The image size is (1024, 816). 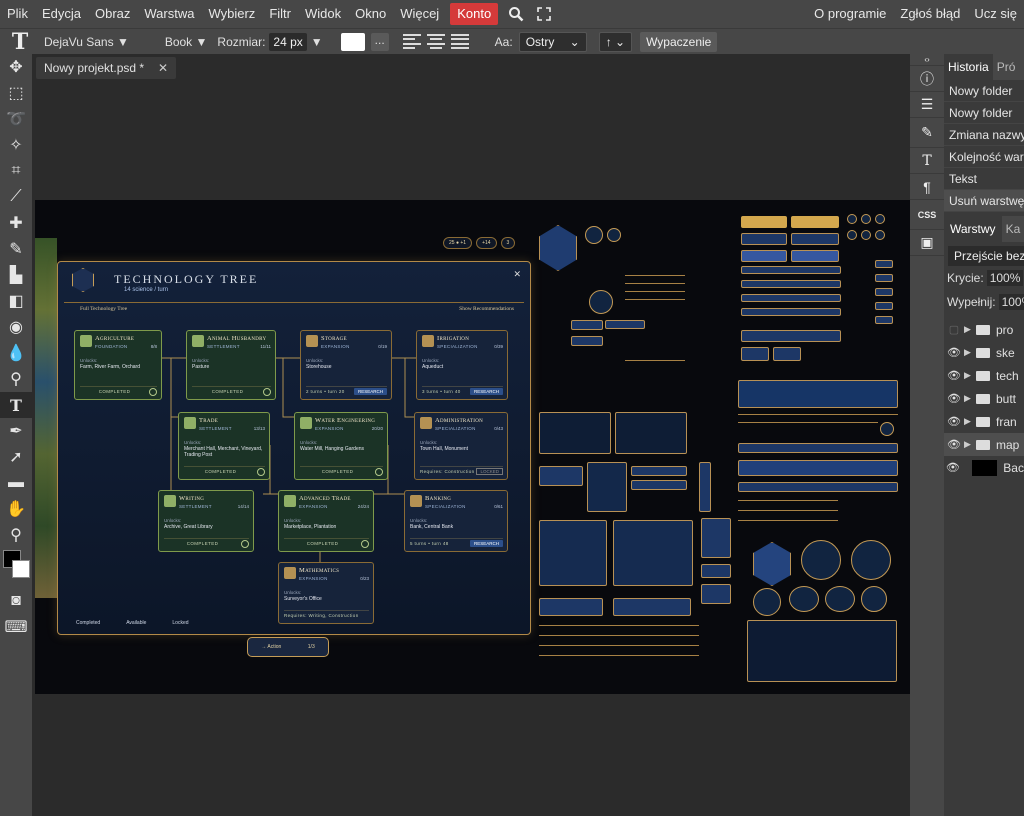 I want to click on tab-history: Historia, so click(x=968, y=67).